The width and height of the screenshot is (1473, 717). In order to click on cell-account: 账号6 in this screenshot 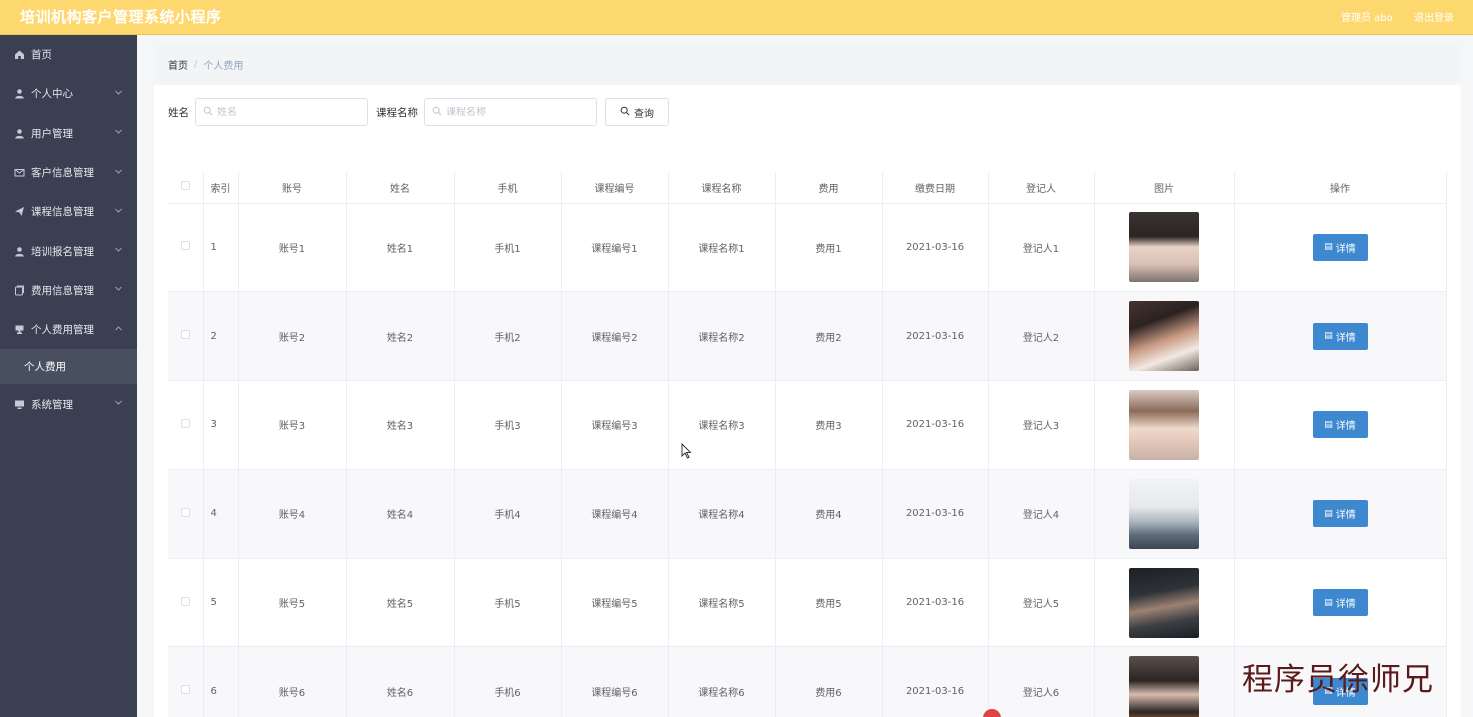, I will do `click(292, 681)`.